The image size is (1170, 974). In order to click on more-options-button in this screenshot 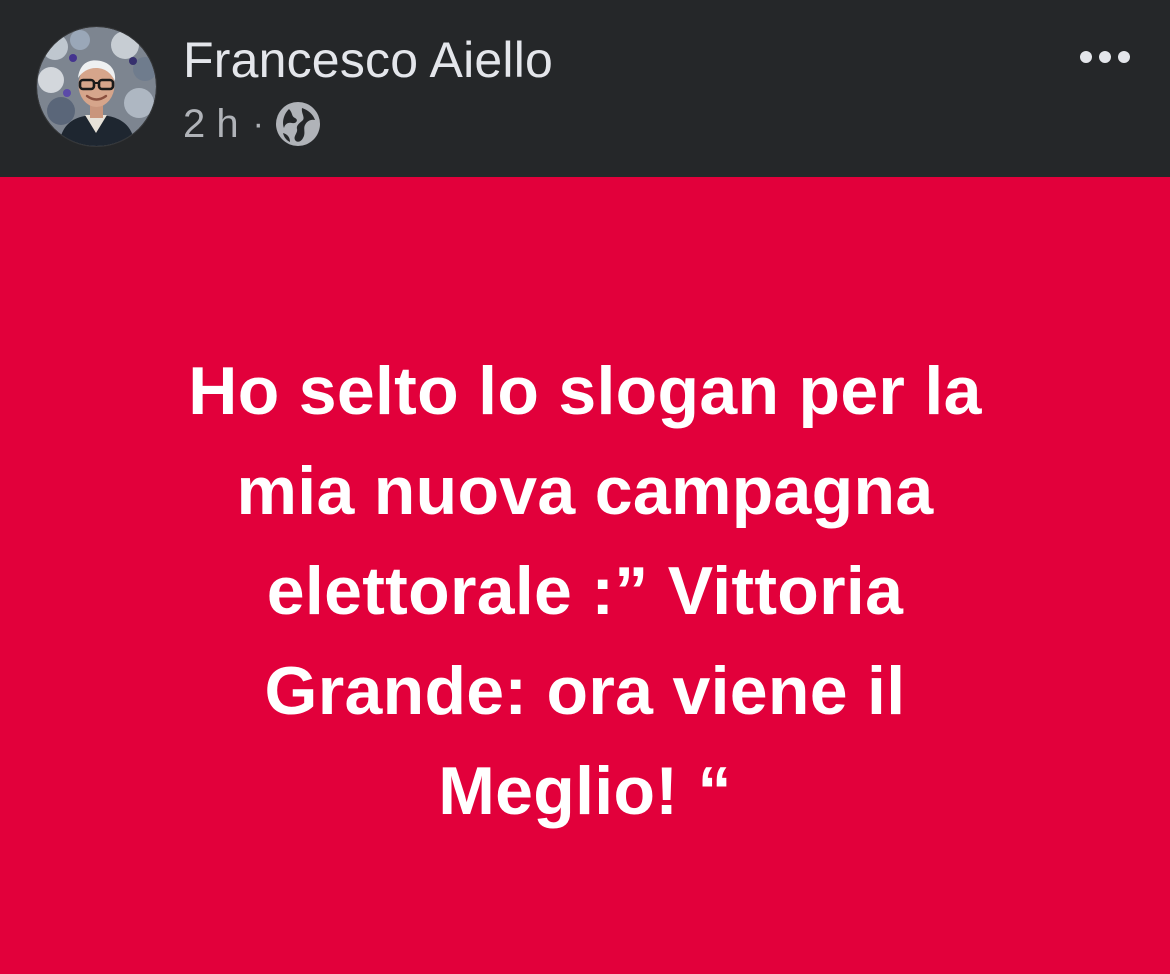, I will do `click(1105, 57)`.